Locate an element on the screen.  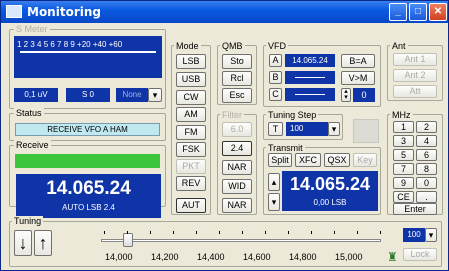
receive-frequency-display: 14.065.24 AUTO LSB 2.4 is located at coordinates (88, 196).